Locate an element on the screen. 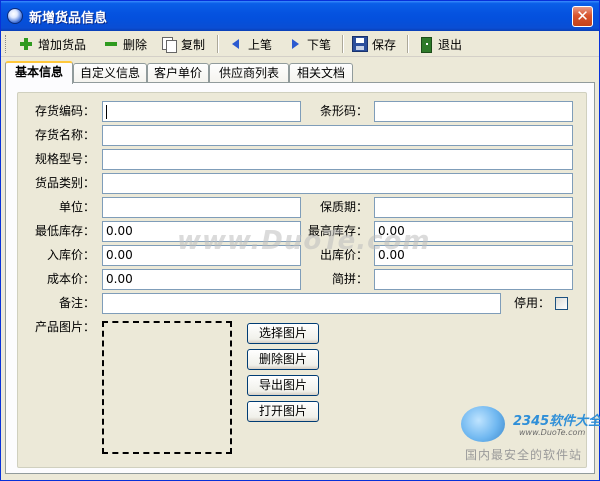  in-price-label: 入库价： is located at coordinates (70, 255).